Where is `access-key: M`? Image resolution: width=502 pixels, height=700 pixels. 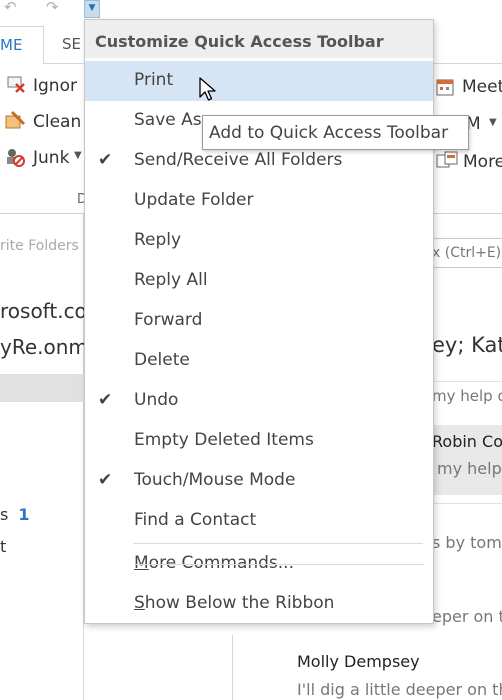
access-key: M is located at coordinates (141, 563).